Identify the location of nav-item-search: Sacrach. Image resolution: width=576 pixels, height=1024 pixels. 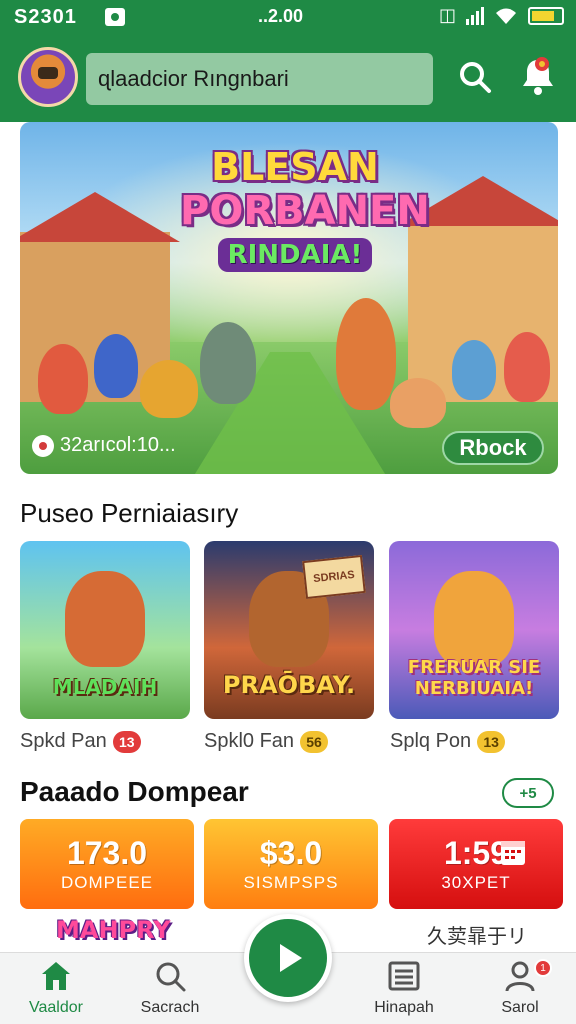
(170, 990).